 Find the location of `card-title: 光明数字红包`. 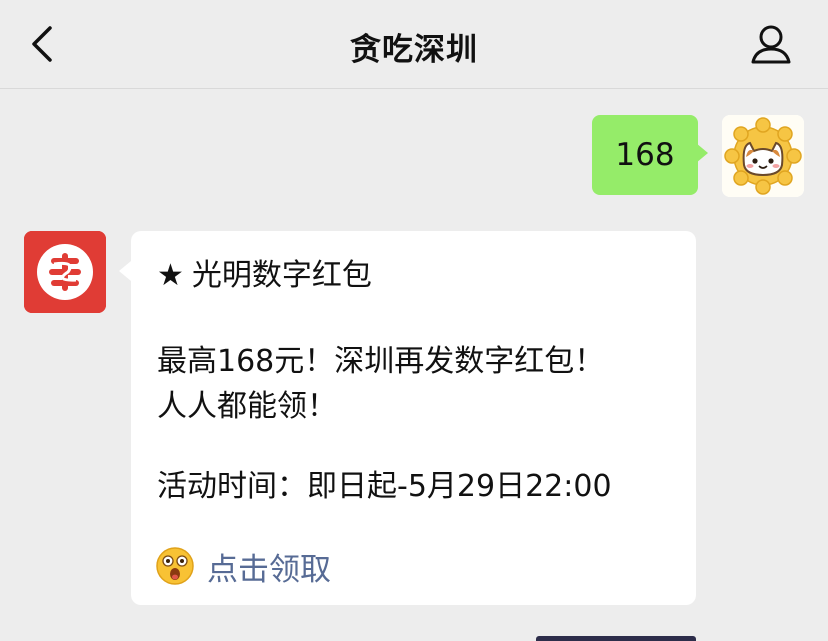

card-title: 光明数字红包 is located at coordinates (281, 275).